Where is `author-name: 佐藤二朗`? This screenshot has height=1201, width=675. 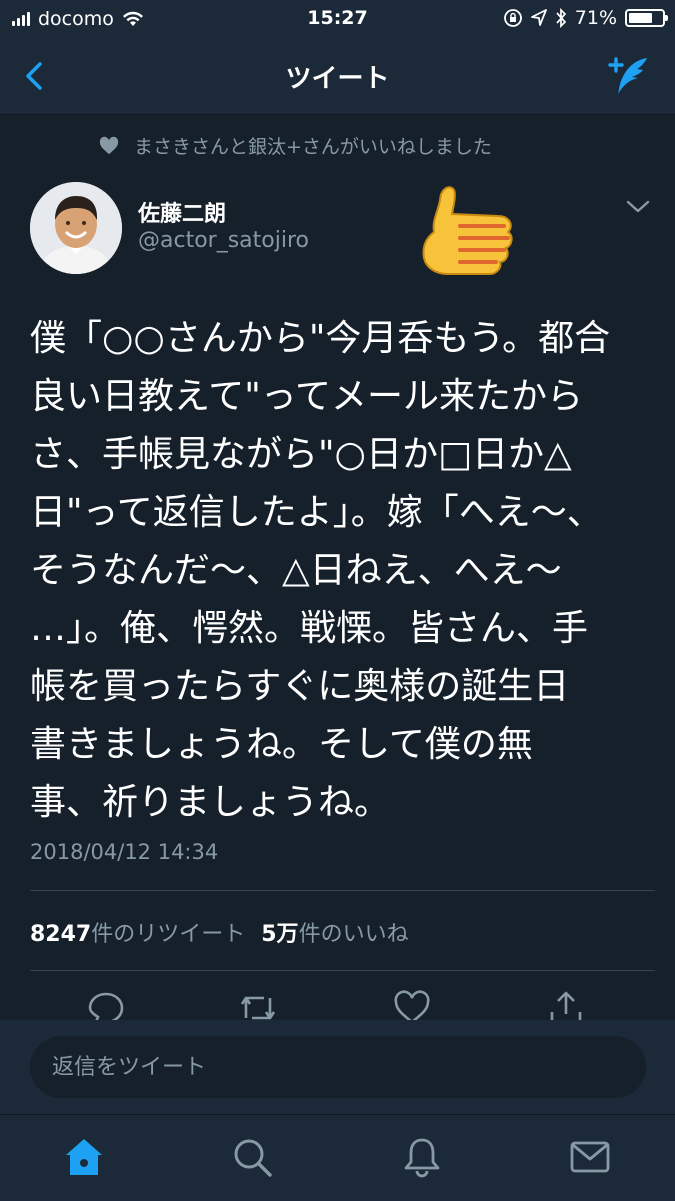 author-name: 佐藤二朗 is located at coordinates (182, 212).